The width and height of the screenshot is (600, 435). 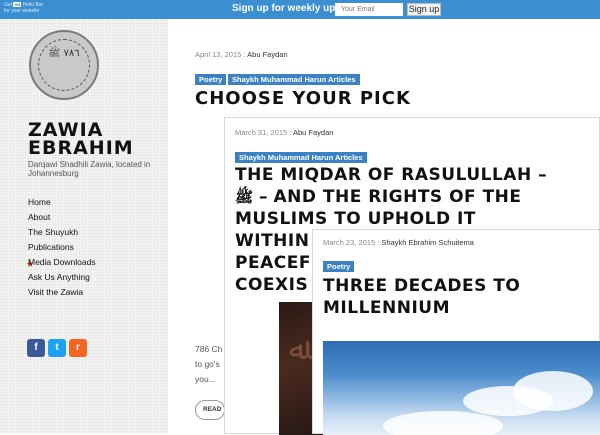 I want to click on post-author: Shaykh Ebrahim Schuitema, so click(x=427, y=242).